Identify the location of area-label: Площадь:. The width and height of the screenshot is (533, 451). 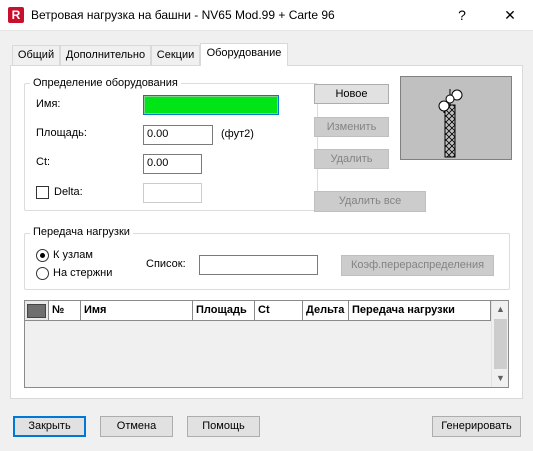
(61, 133).